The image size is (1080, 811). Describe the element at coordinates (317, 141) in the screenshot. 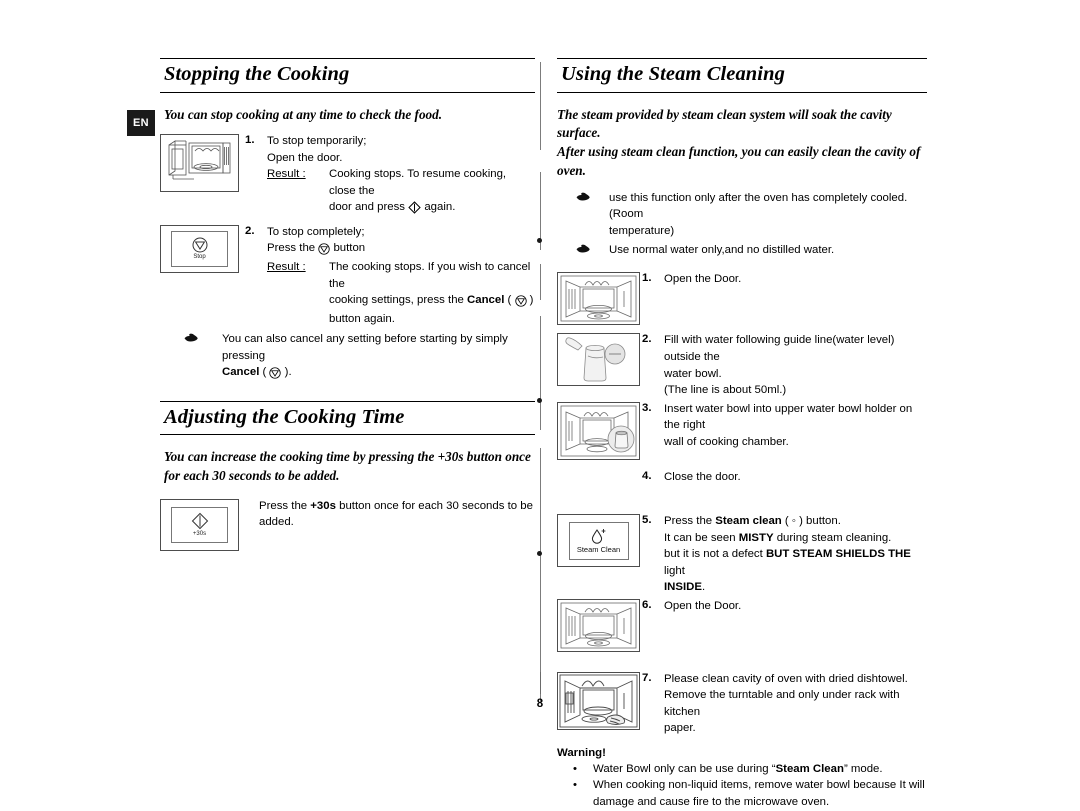

I see `step-line: To stop temporarily;` at that location.